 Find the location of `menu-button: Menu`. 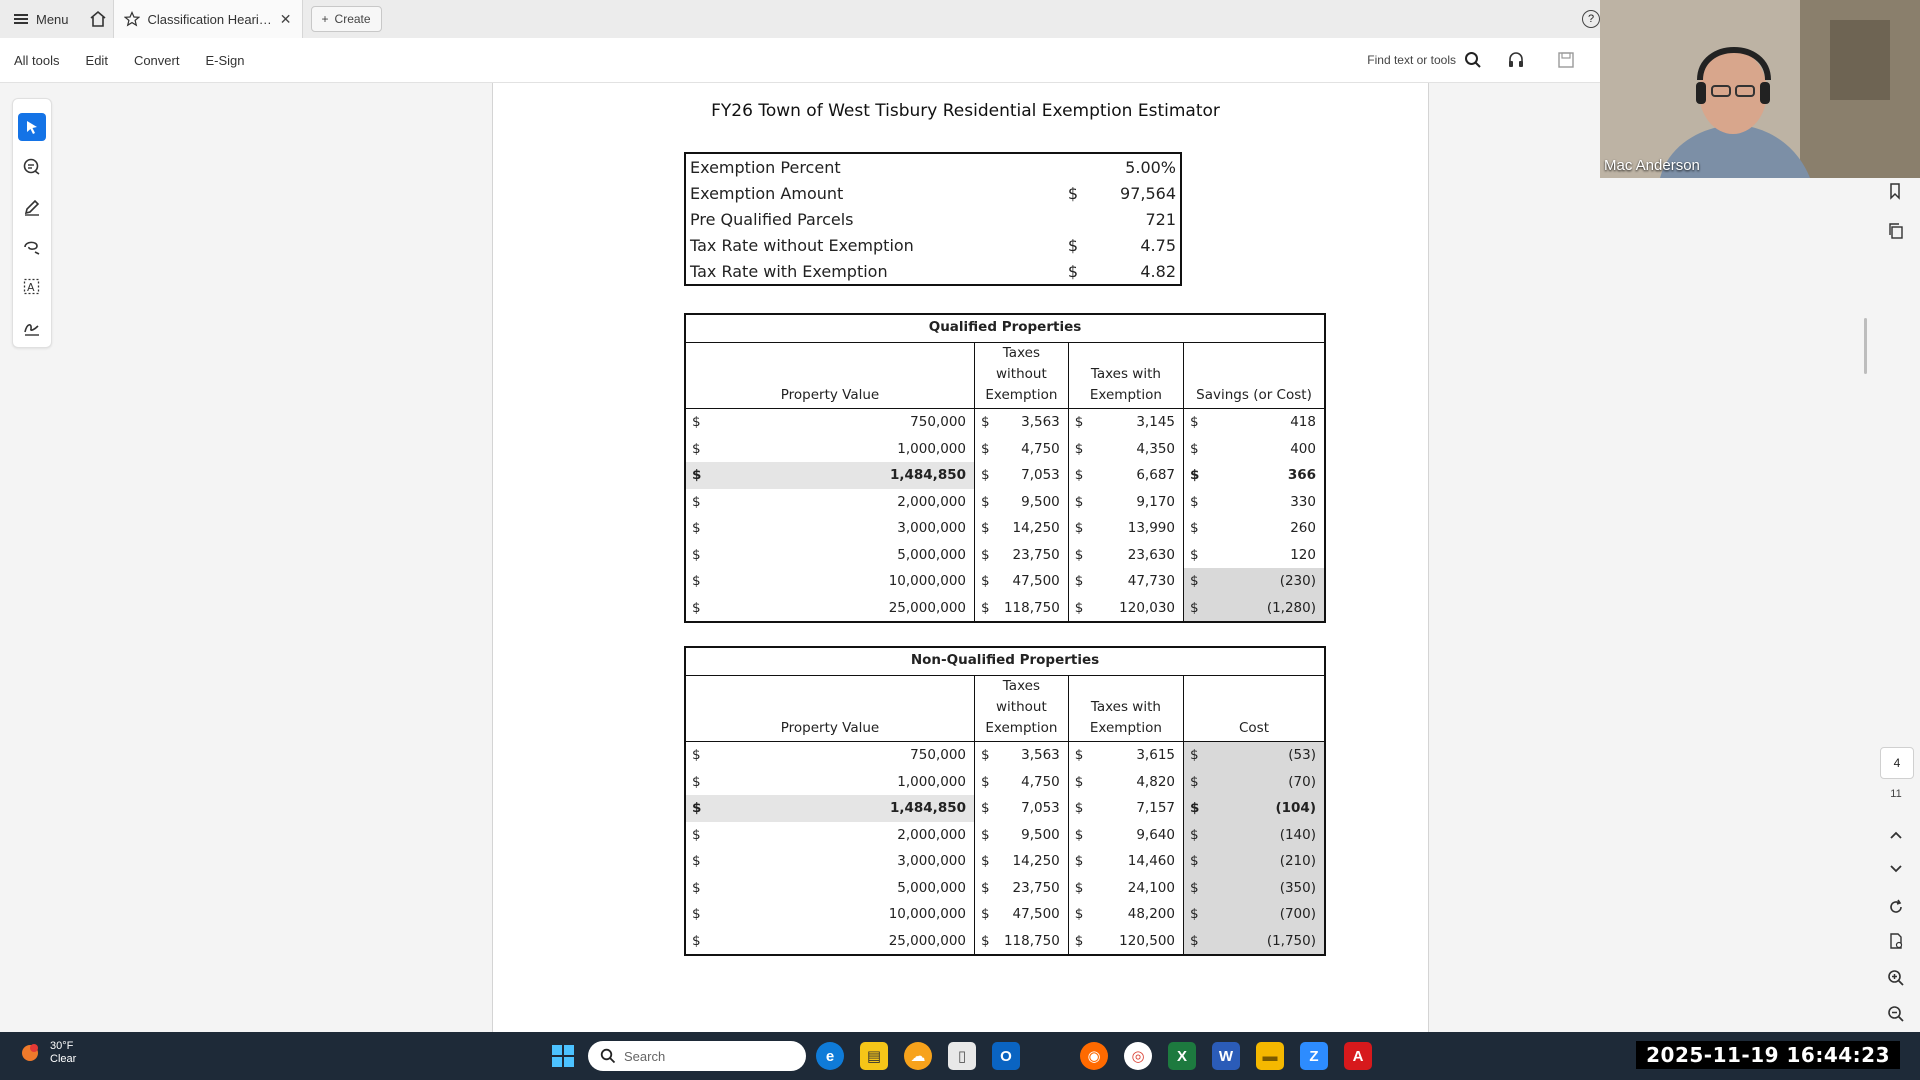

menu-button: Menu is located at coordinates (41, 19).